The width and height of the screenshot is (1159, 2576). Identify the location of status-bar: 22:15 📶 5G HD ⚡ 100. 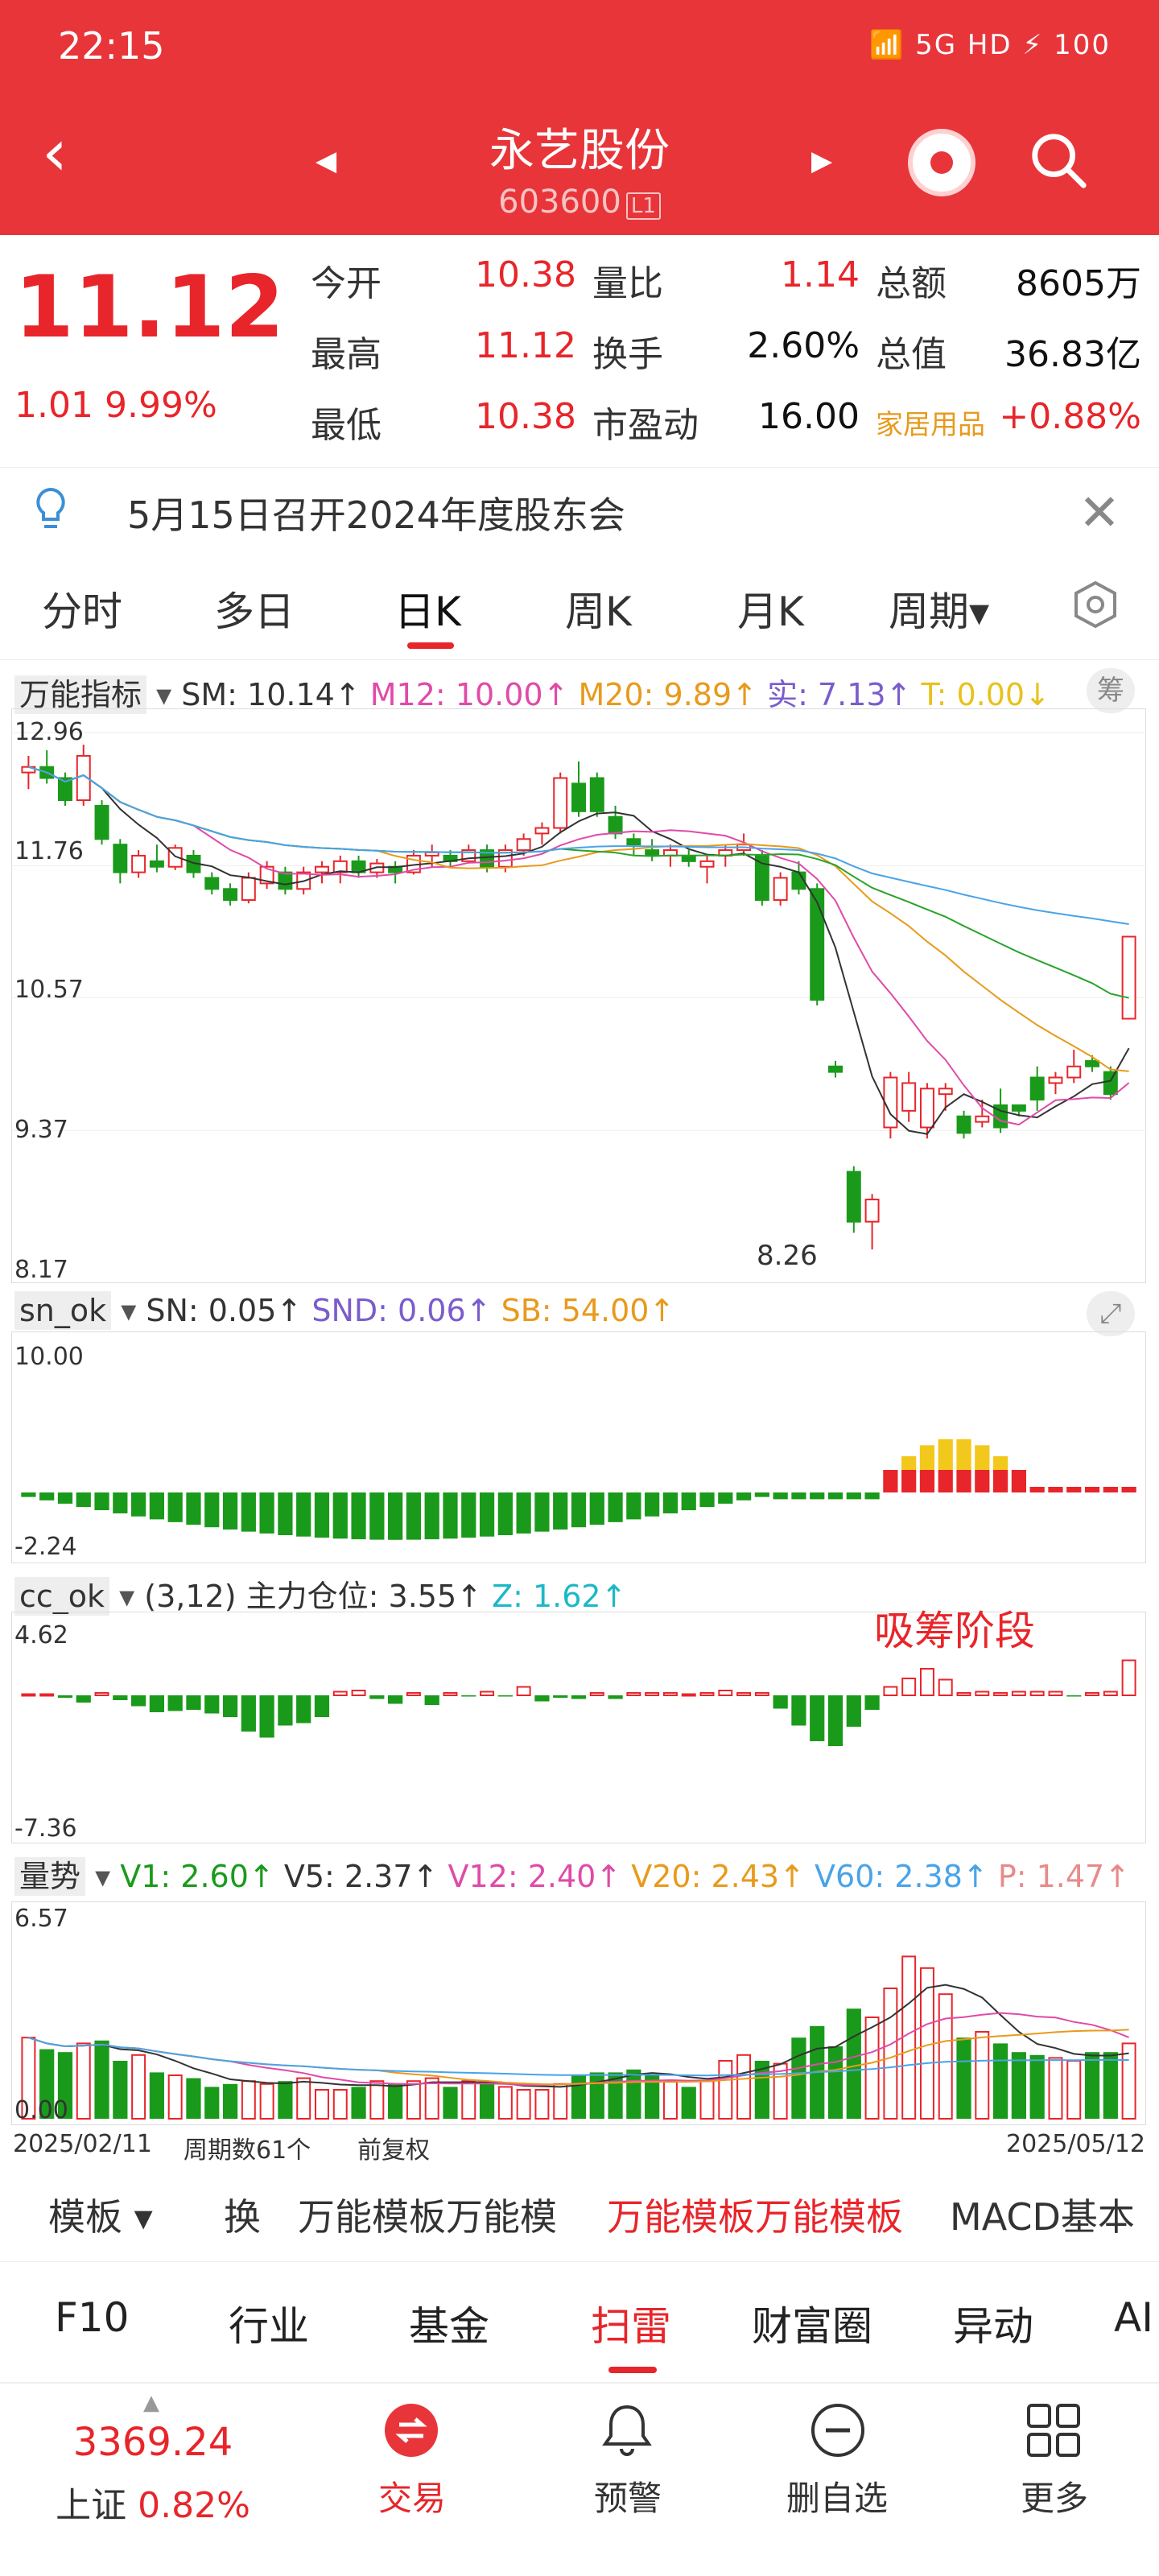
(579, 48).